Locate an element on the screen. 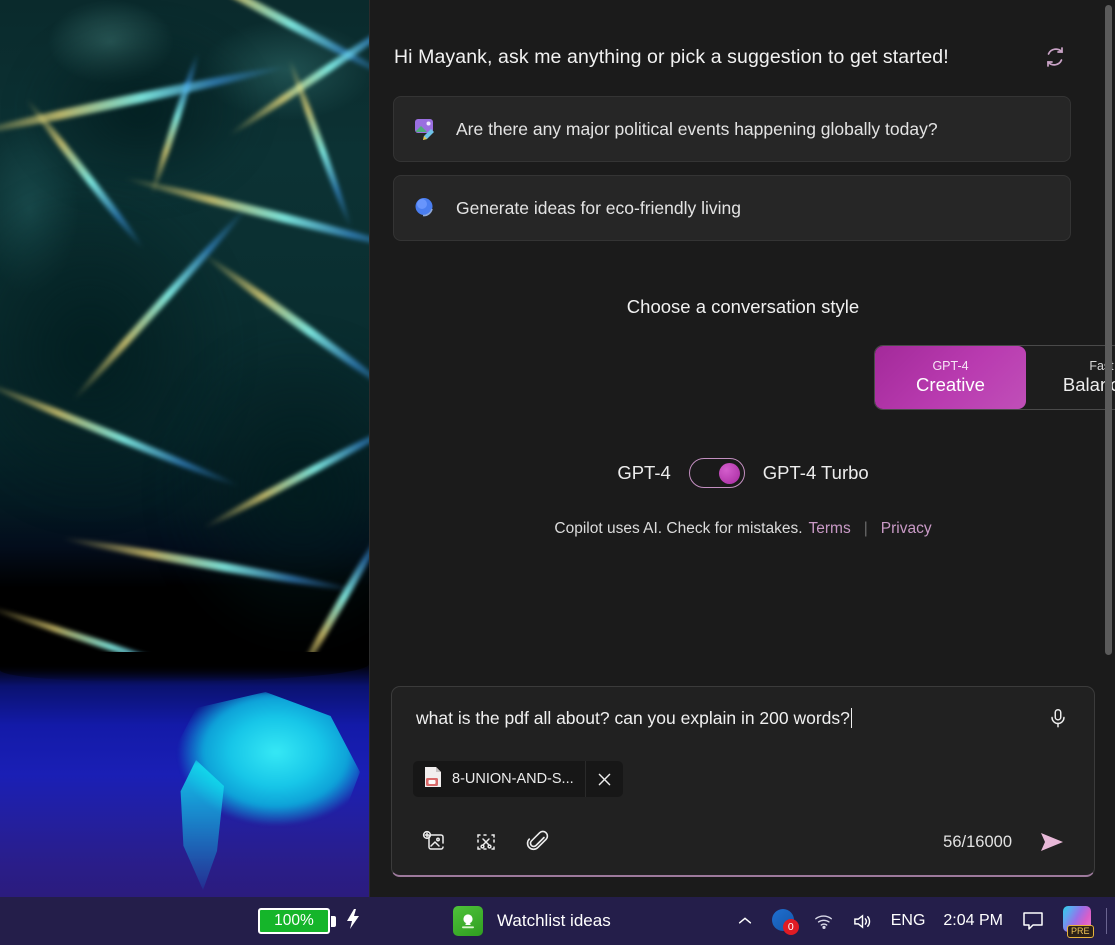  style-option-label: Creative is located at coordinates (950, 384).